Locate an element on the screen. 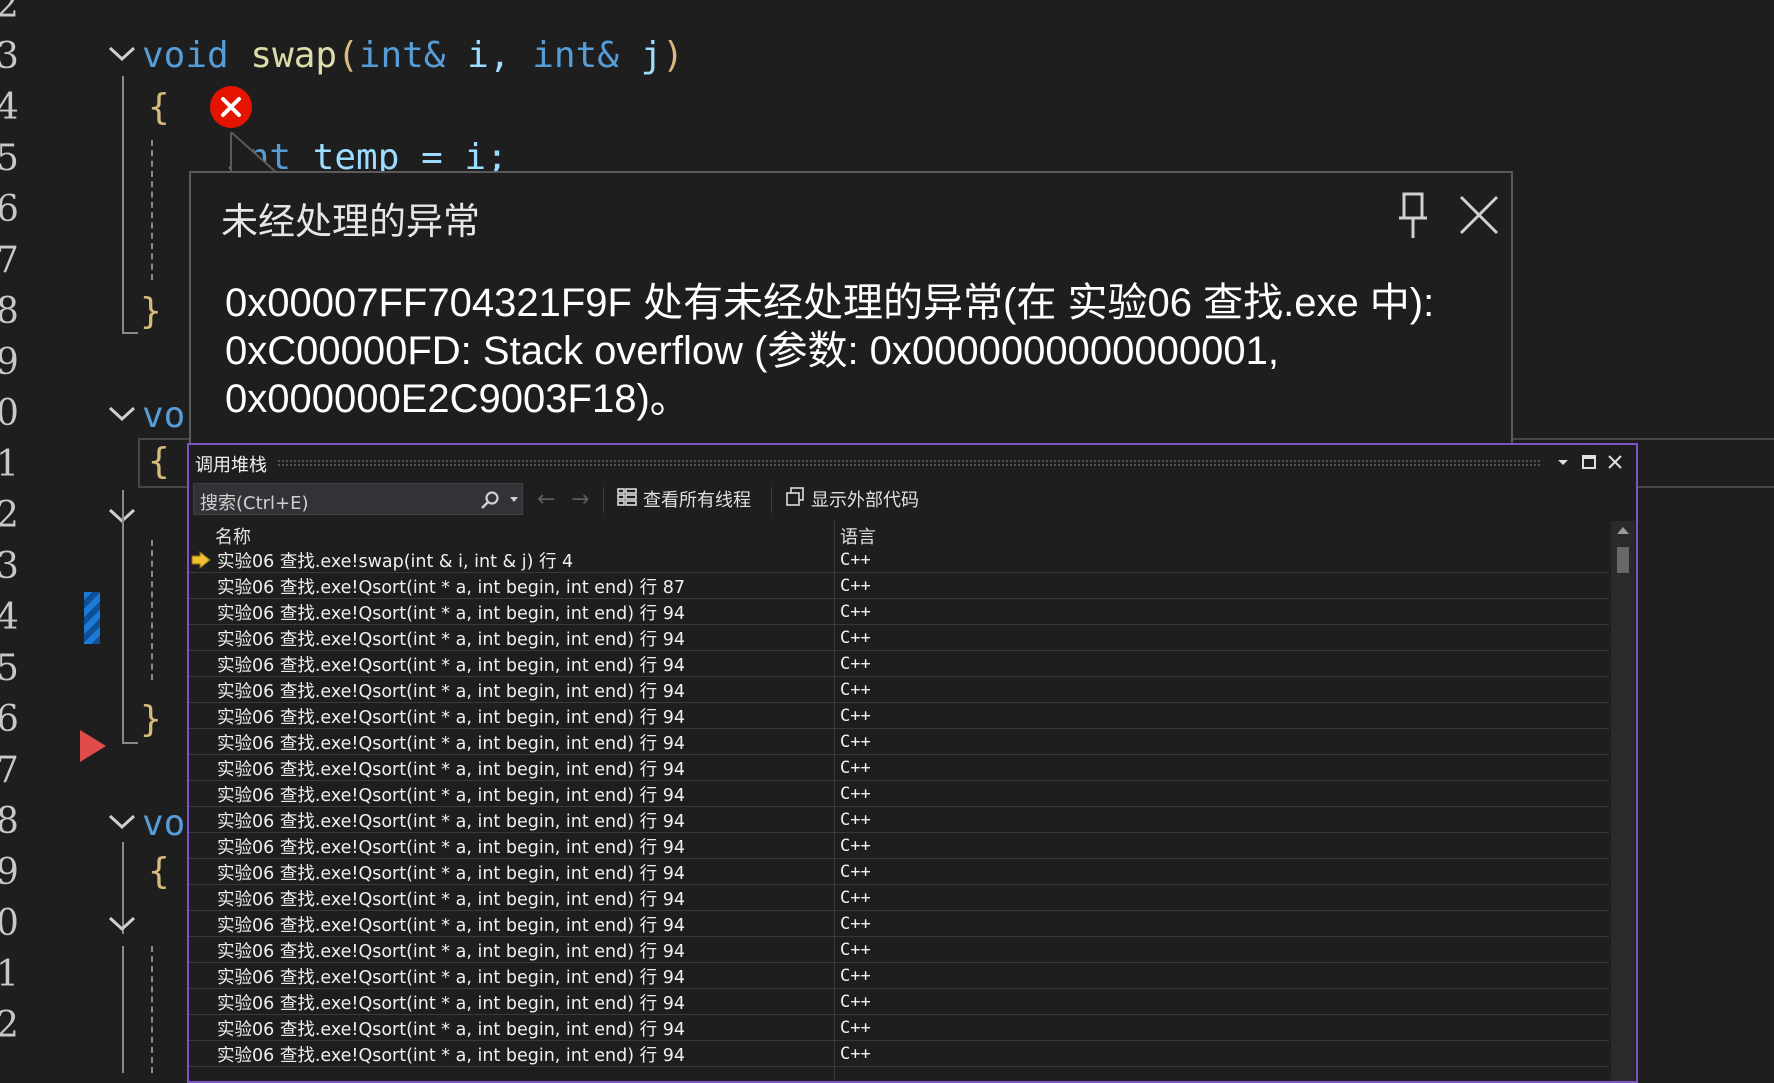 This screenshot has height=1083, width=1774. show-external-code-button: 显示外部代码 is located at coordinates (852, 499).